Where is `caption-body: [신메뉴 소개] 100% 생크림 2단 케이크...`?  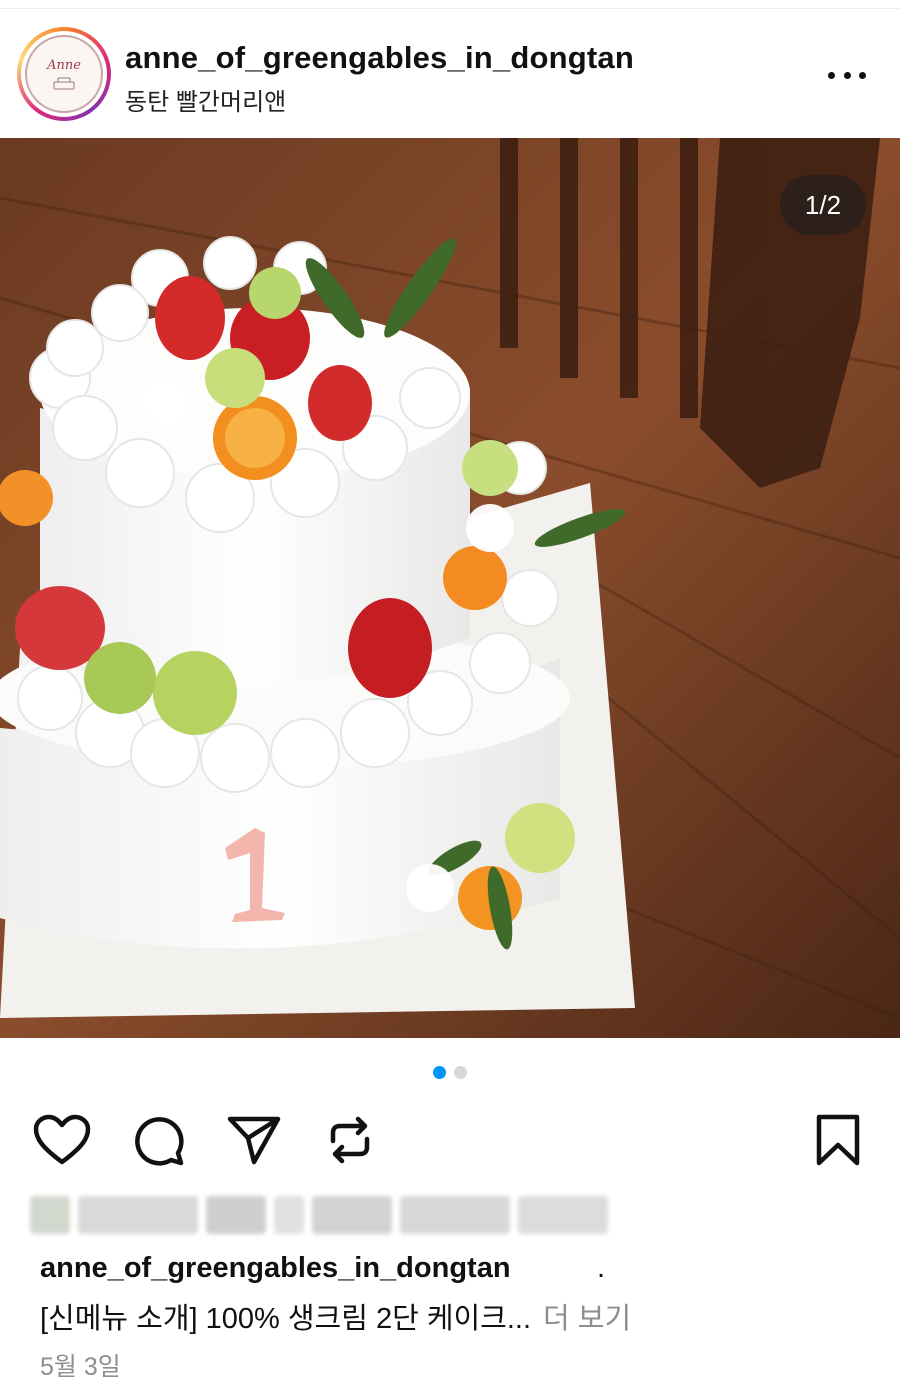 caption-body: [신메뉴 소개] 100% 생크림 2단 케이크... is located at coordinates (286, 1319).